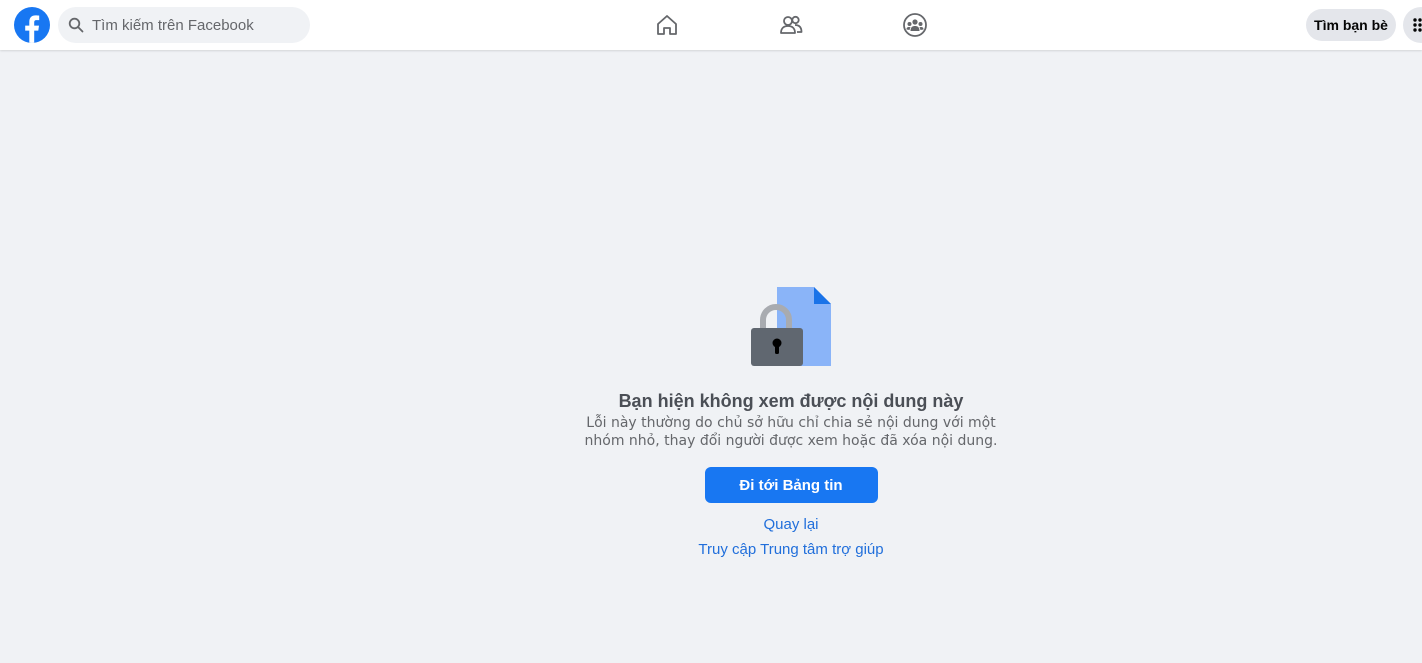 The width and height of the screenshot is (1422, 663). What do you see at coordinates (915, 25) in the screenshot?
I see `groups-icon` at bounding box center [915, 25].